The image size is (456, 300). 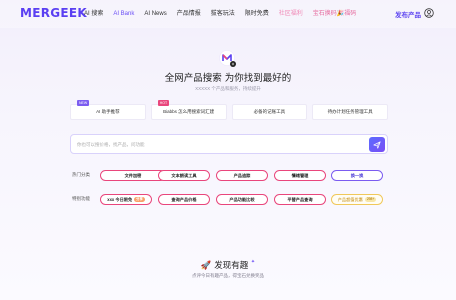 I want to click on recommend-card-label: Biabbs 怎么用搜索词汇建, so click(x=189, y=111).